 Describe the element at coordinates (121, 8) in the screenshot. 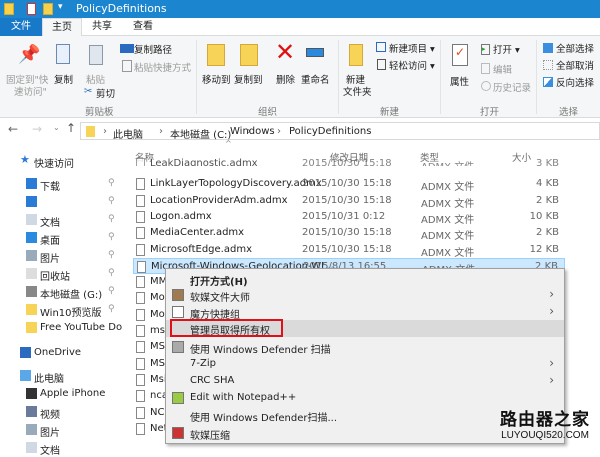

I see `window-title: PolicyDefinitions` at that location.